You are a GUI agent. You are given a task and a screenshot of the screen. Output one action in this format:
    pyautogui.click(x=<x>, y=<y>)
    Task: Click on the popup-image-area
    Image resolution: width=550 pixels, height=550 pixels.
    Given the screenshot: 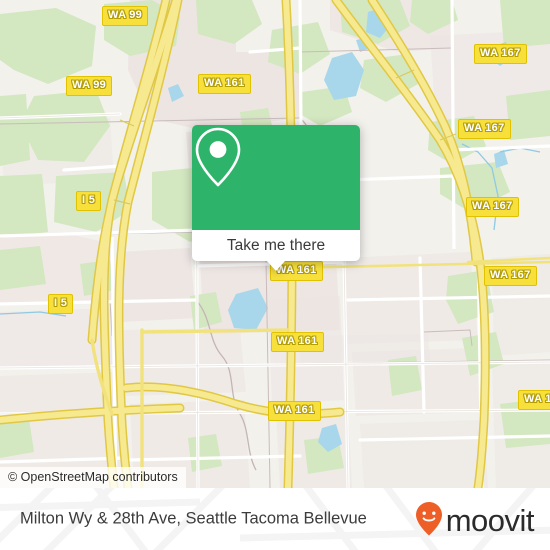 What is the action you would take?
    pyautogui.click(x=276, y=177)
    